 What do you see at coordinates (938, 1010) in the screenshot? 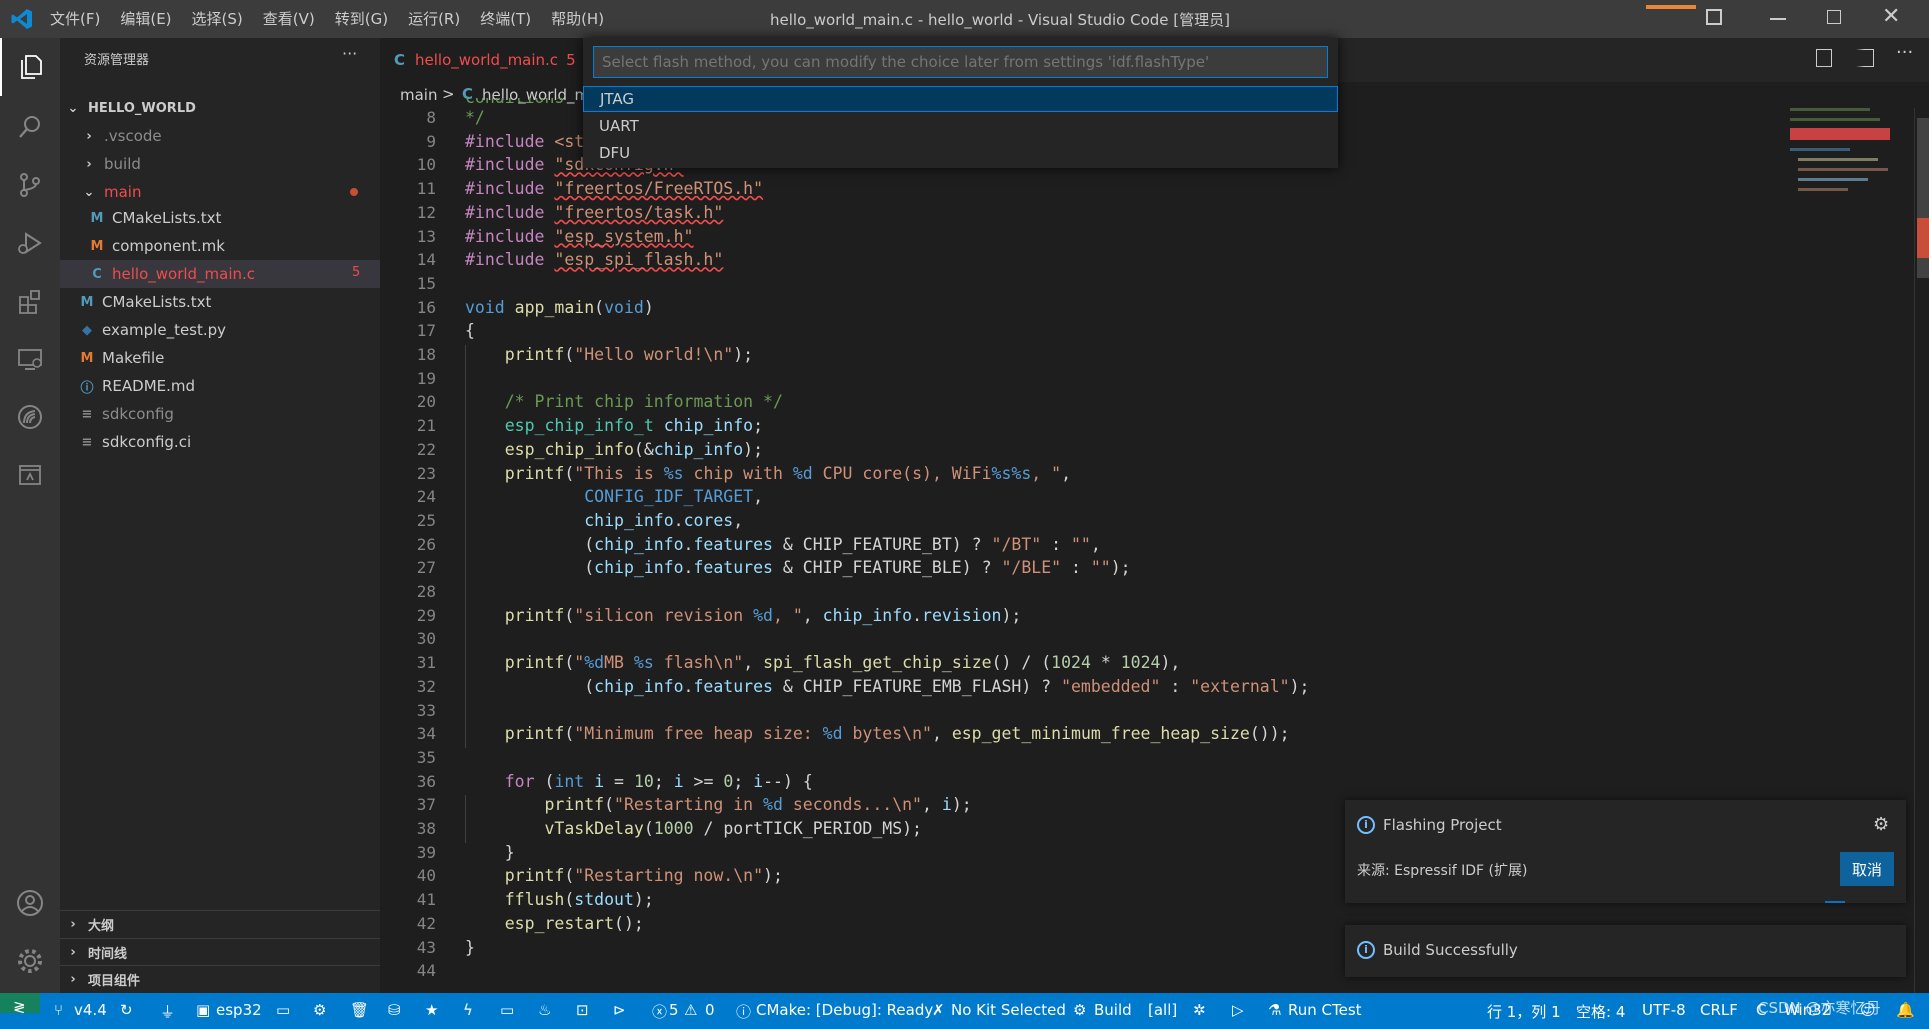
I see `kit-icon: ✗` at bounding box center [938, 1010].